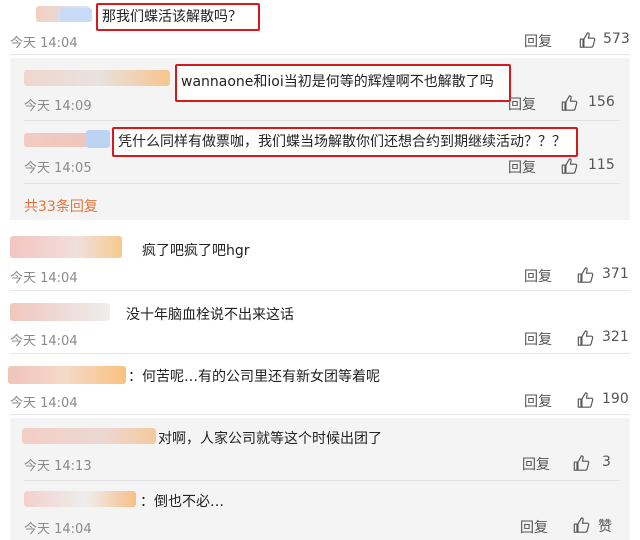 This screenshot has width=640, height=540. What do you see at coordinates (606, 462) in the screenshot?
I see `like-count: 3` at bounding box center [606, 462].